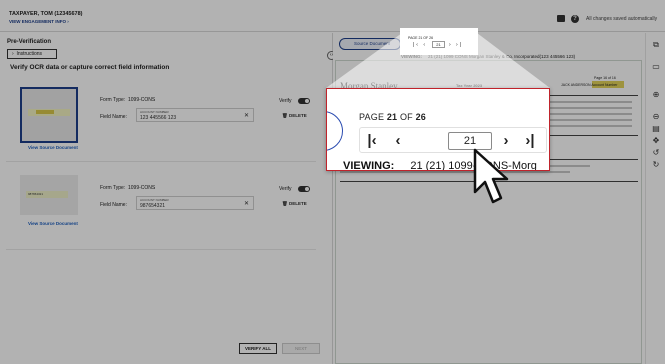 The height and width of the screenshot is (364, 665). What do you see at coordinates (656, 165) in the screenshot?
I see `rotate-right-icon: ↻` at bounding box center [656, 165].